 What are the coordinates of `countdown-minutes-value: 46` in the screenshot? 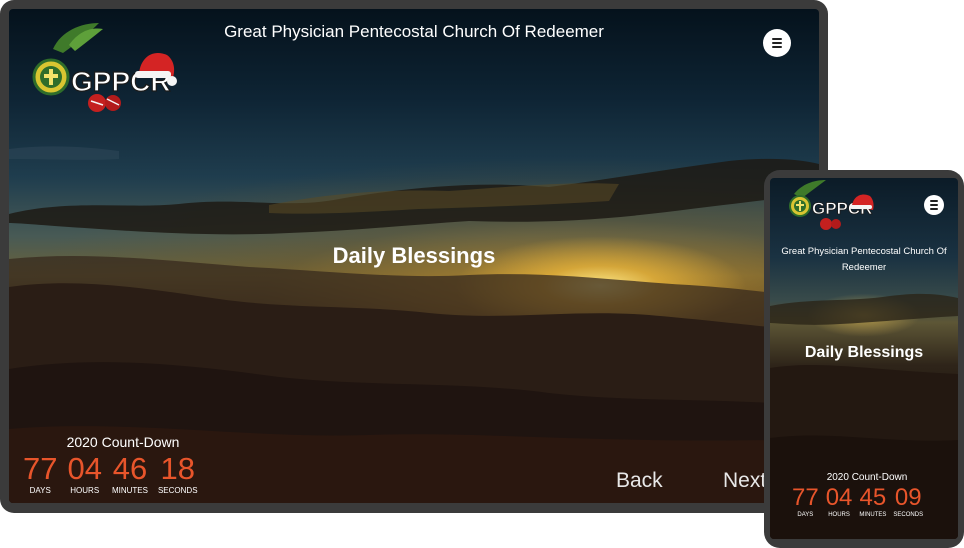 It's located at (130, 468).